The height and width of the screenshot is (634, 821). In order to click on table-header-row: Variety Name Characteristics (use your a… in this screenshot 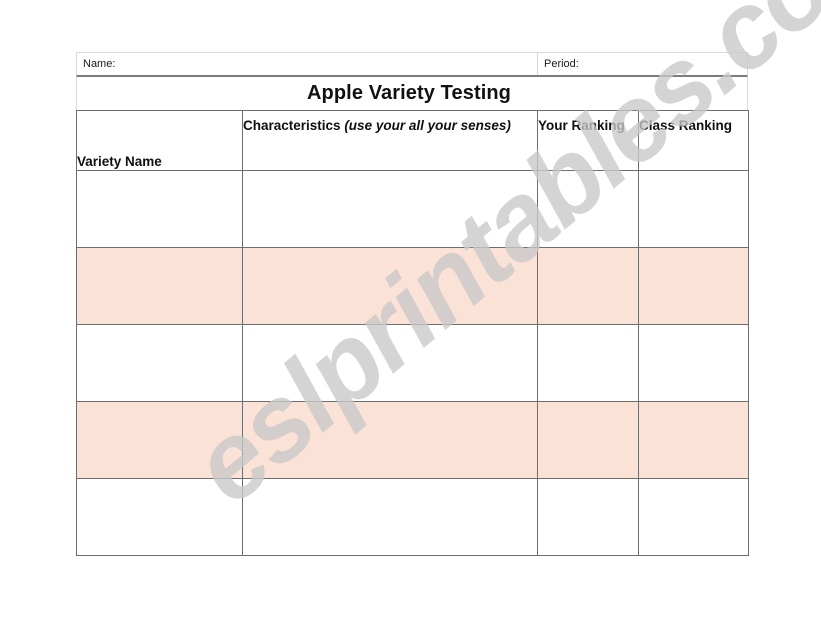, I will do `click(412, 140)`.